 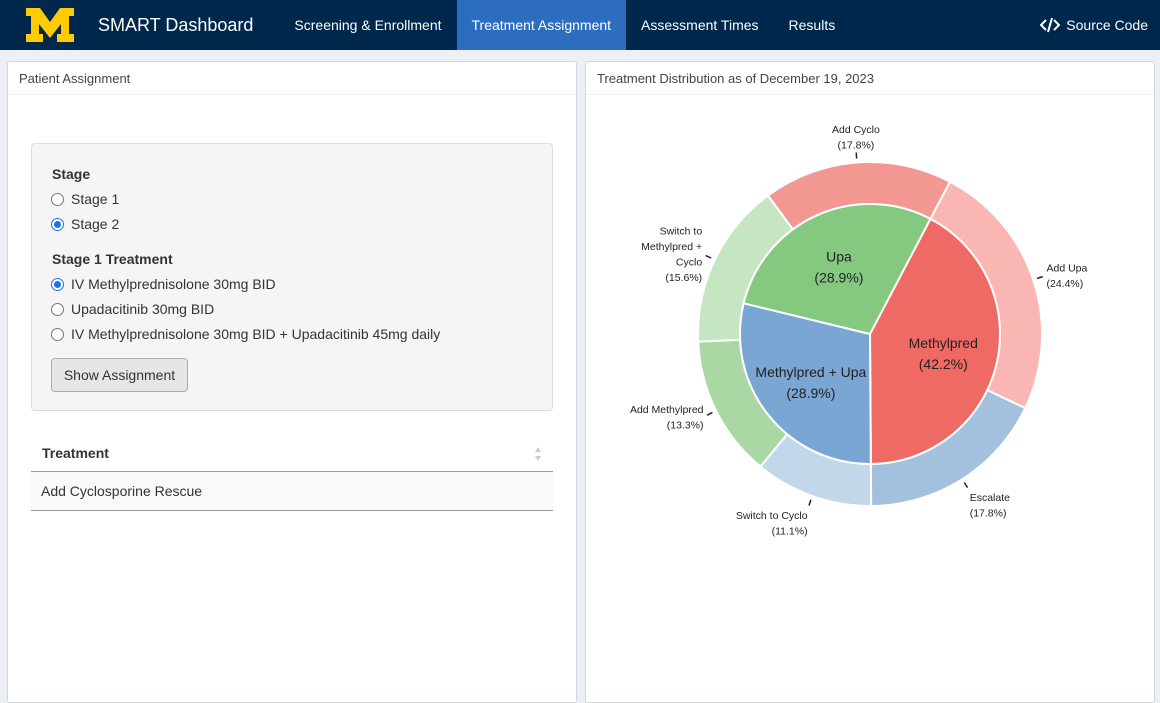 What do you see at coordinates (812, 25) in the screenshot?
I see `tab-results: Results` at bounding box center [812, 25].